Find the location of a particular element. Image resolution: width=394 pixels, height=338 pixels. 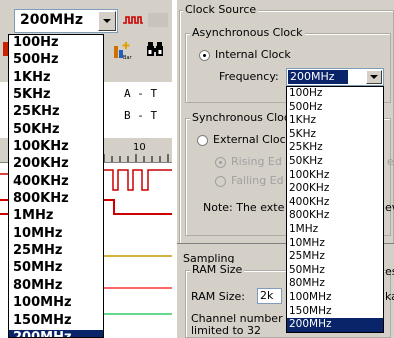

combo-dropdown-button is located at coordinates (107, 21).